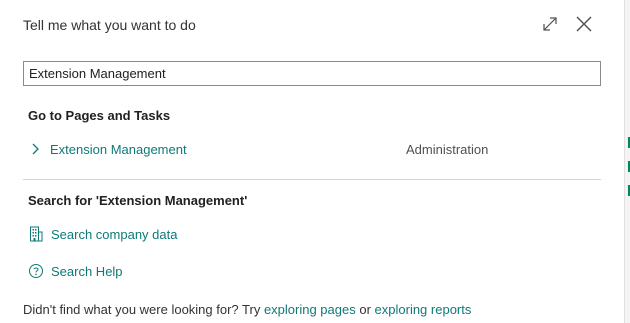  What do you see at coordinates (627, 161) in the screenshot?
I see `background-page-edge` at bounding box center [627, 161].